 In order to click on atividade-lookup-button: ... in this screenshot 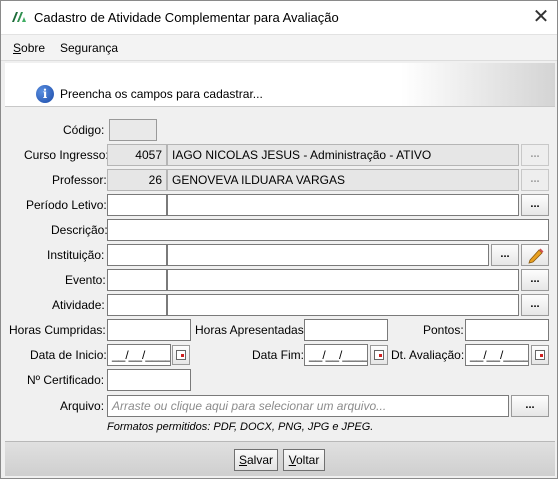, I will do `click(535, 305)`.